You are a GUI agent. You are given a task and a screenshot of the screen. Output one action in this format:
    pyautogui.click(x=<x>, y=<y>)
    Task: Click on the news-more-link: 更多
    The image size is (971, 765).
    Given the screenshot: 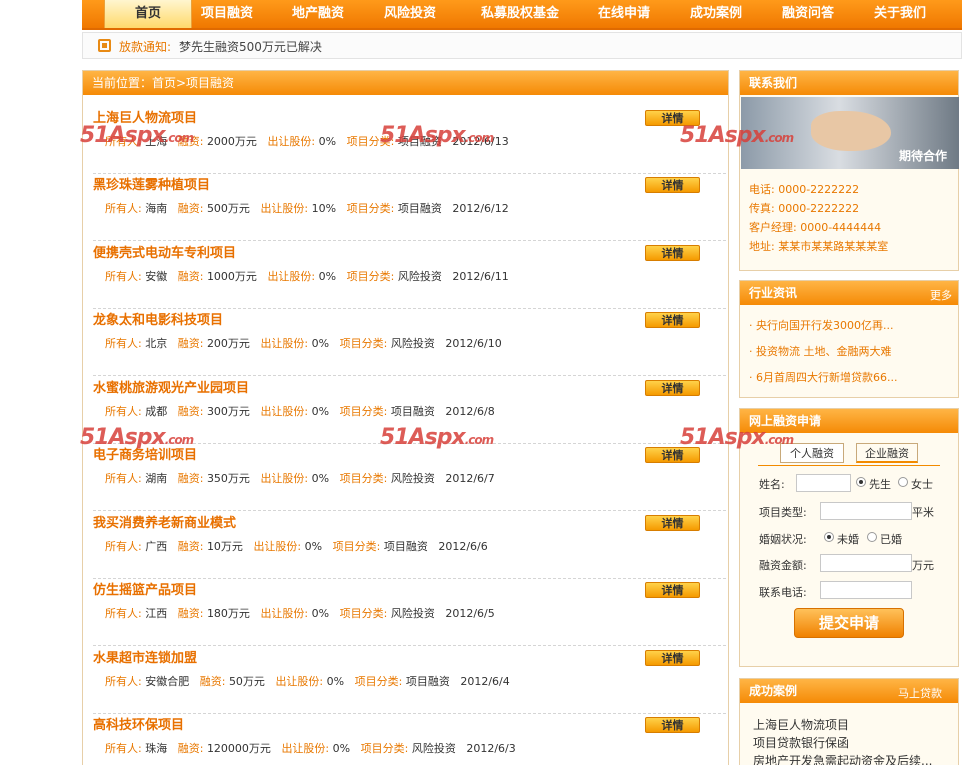 What is the action you would take?
    pyautogui.click(x=941, y=296)
    